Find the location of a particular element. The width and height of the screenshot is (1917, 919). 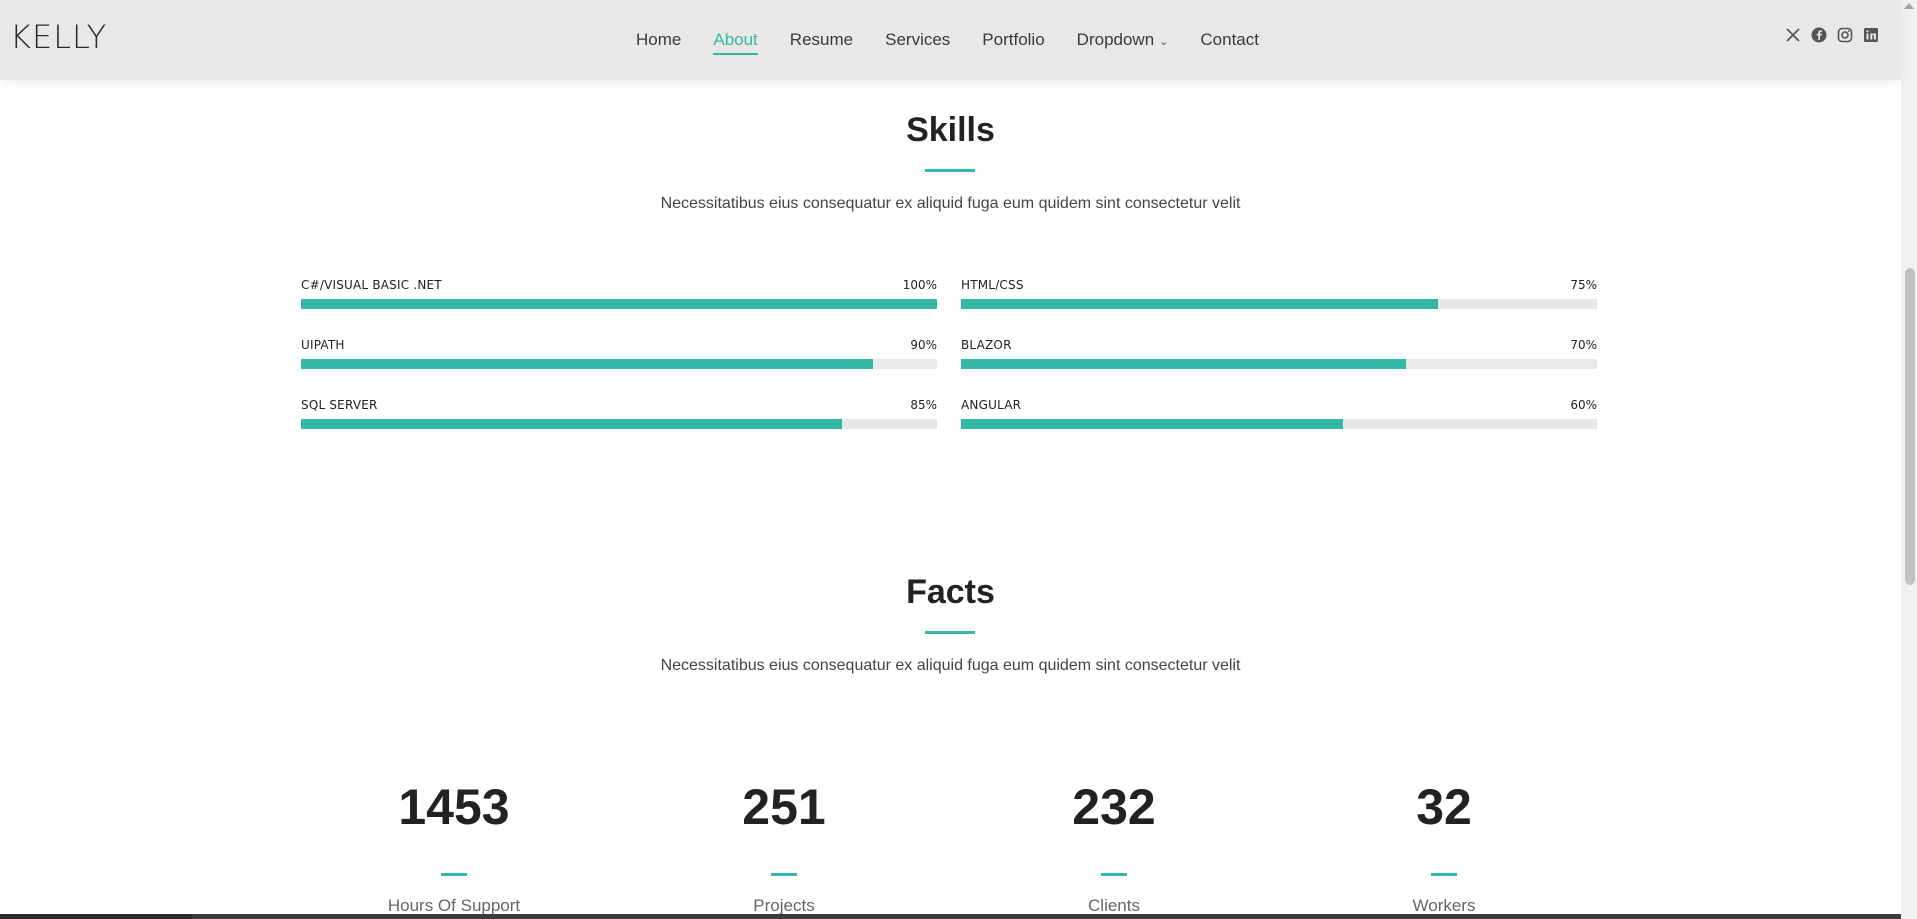

skill-name: HTML/CSS is located at coordinates (992, 285).